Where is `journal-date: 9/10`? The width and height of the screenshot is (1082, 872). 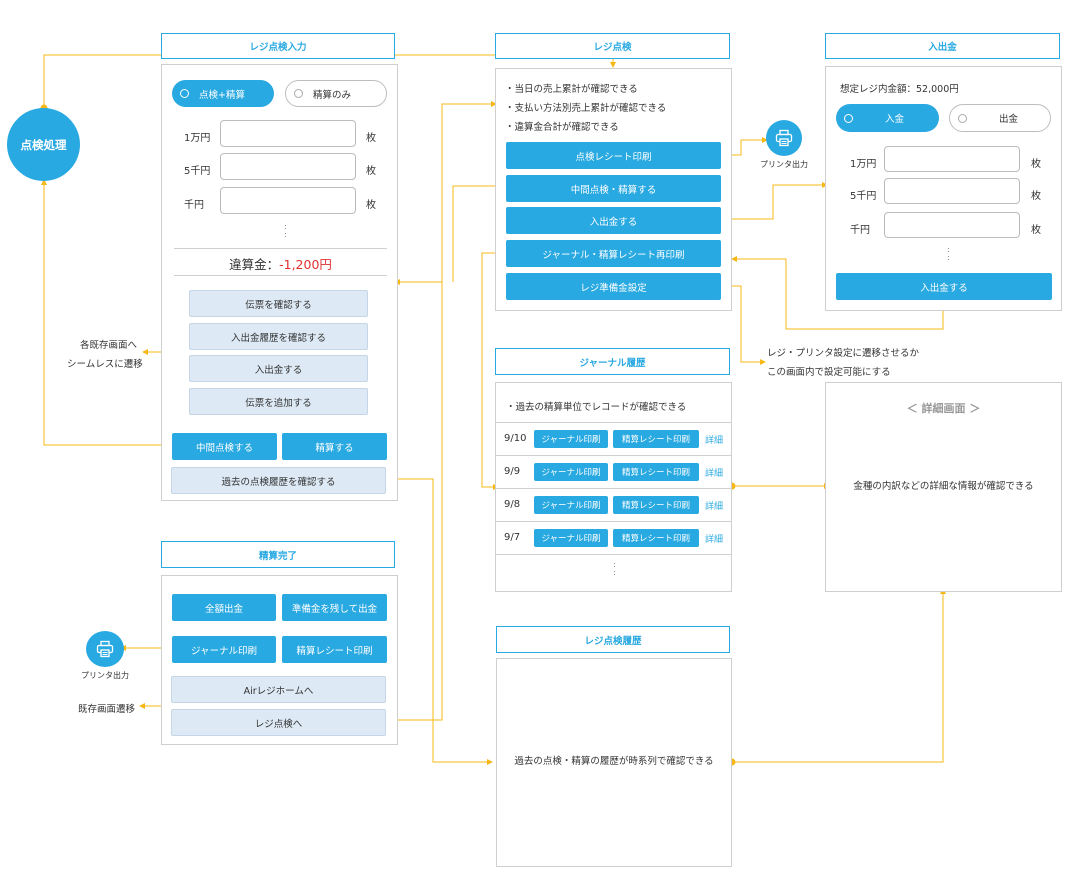
journal-date: 9/10 is located at coordinates (515, 438).